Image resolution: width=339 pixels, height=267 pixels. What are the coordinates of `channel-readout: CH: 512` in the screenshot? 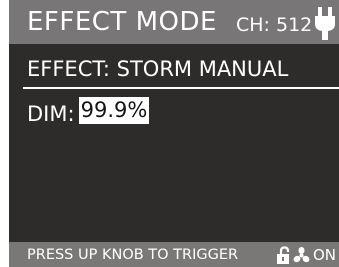 It's located at (274, 25).